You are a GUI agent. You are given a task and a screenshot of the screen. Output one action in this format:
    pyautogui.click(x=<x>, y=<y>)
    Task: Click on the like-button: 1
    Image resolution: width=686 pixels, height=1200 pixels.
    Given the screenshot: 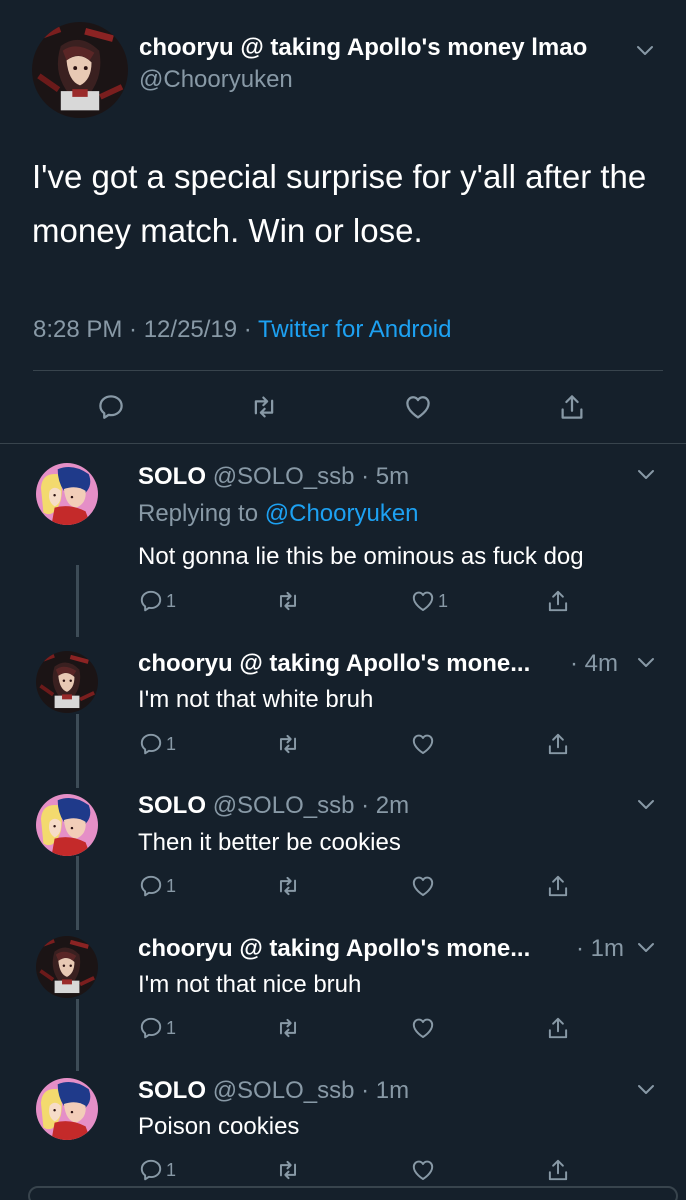 What is the action you would take?
    pyautogui.click(x=429, y=601)
    